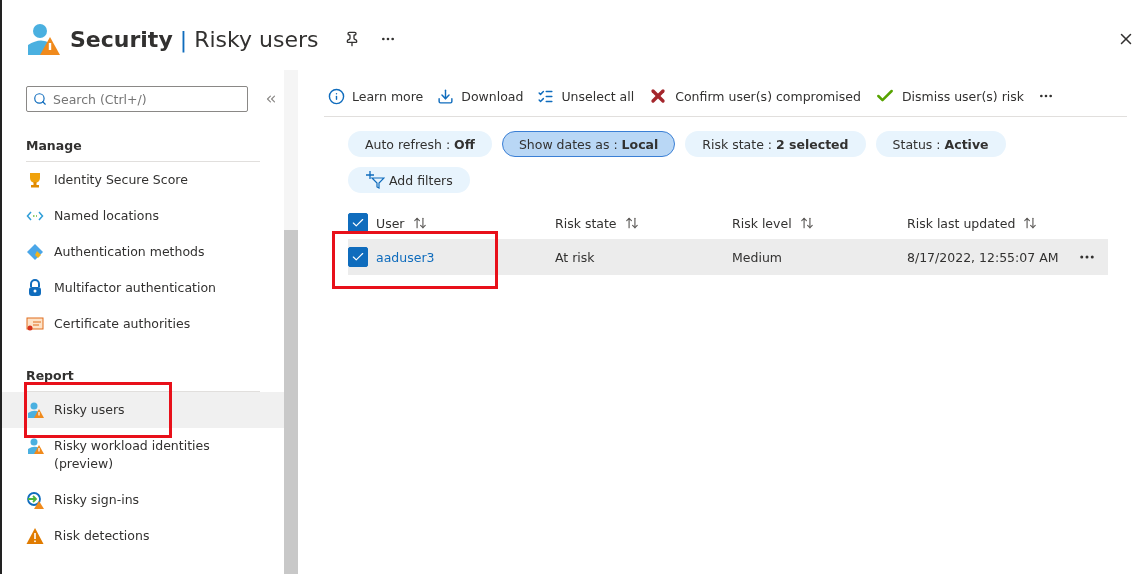  What do you see at coordinates (143, 500) in the screenshot?
I see `nav-item: Risky sign-ins` at bounding box center [143, 500].